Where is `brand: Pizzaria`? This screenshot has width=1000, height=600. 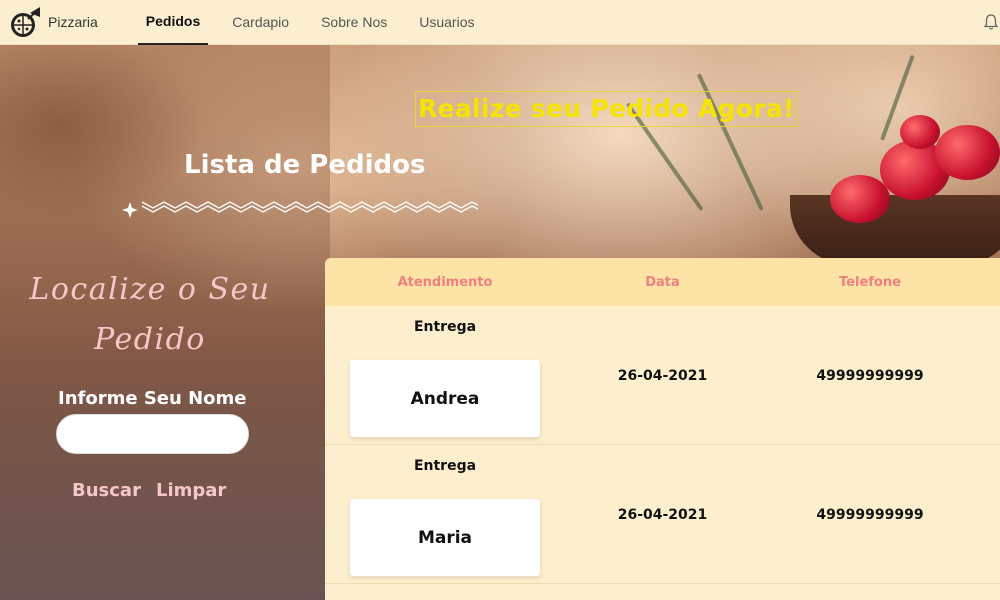 brand: Pizzaria is located at coordinates (73, 22).